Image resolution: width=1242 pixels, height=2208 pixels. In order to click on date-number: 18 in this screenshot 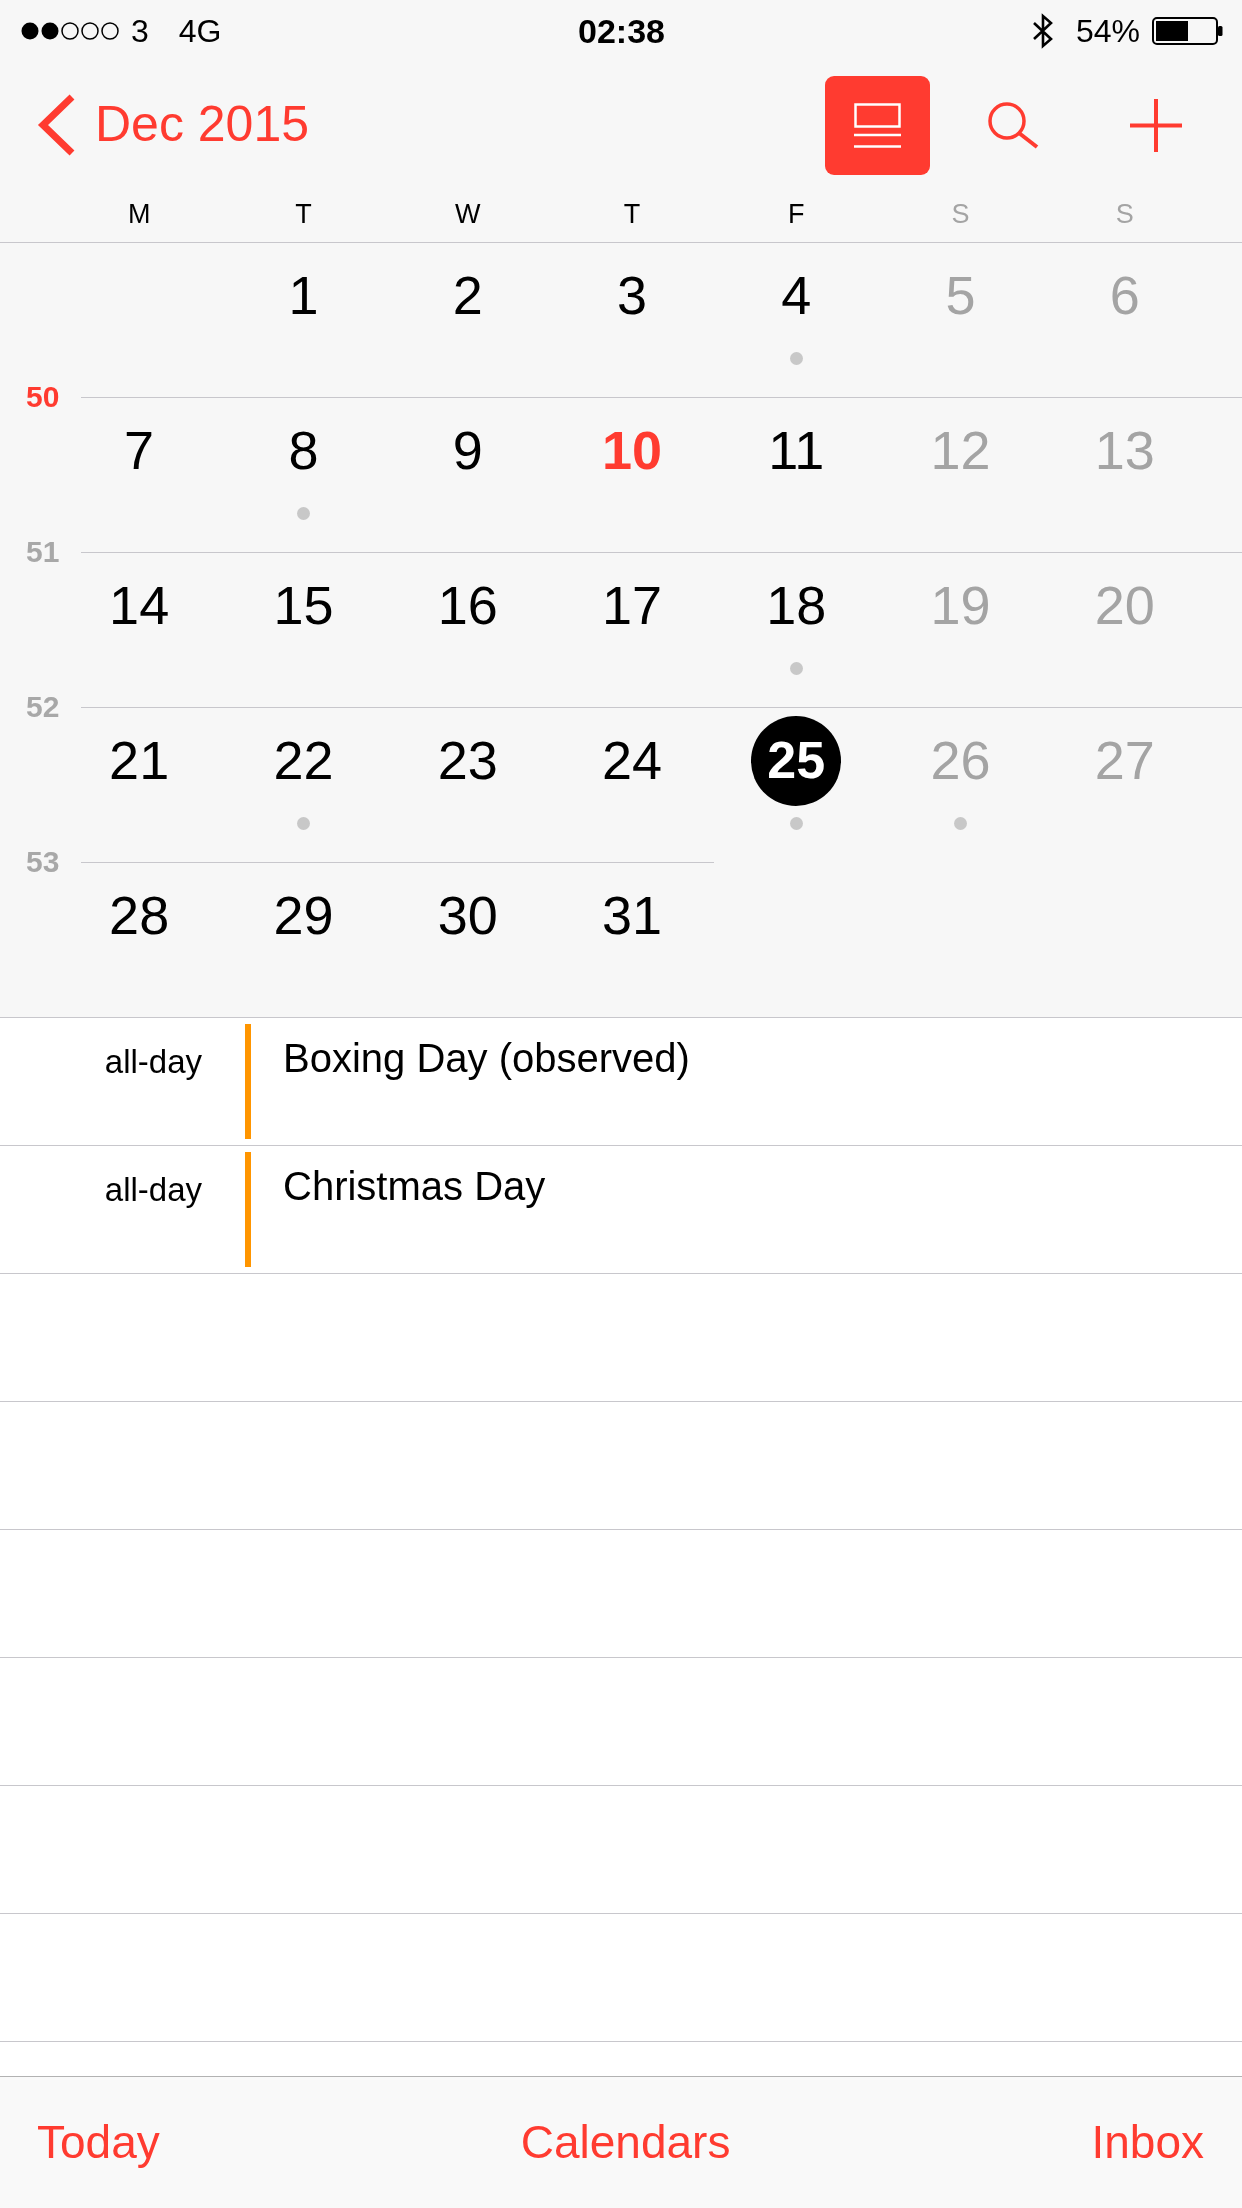, I will do `click(796, 606)`.